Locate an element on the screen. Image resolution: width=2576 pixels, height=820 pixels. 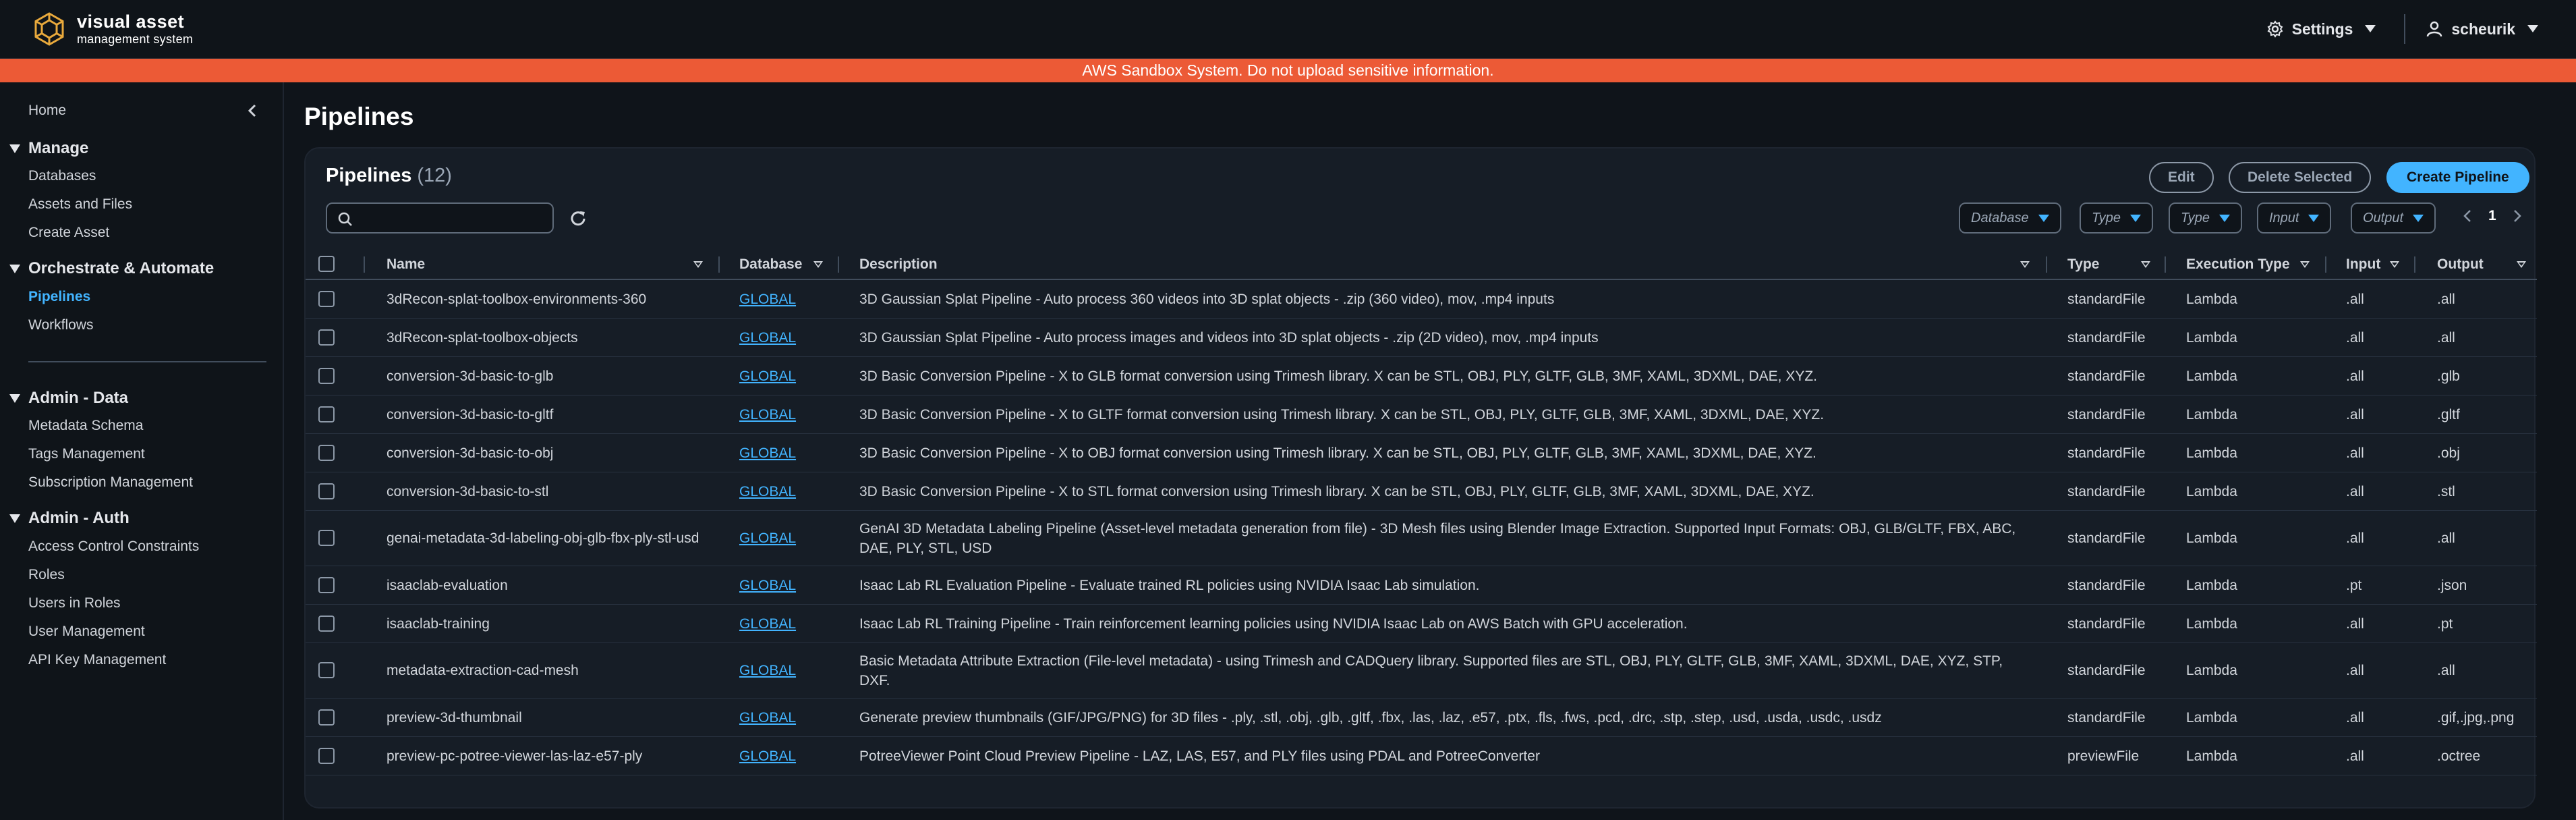
column-header-output: Output is located at coordinates (2460, 264).